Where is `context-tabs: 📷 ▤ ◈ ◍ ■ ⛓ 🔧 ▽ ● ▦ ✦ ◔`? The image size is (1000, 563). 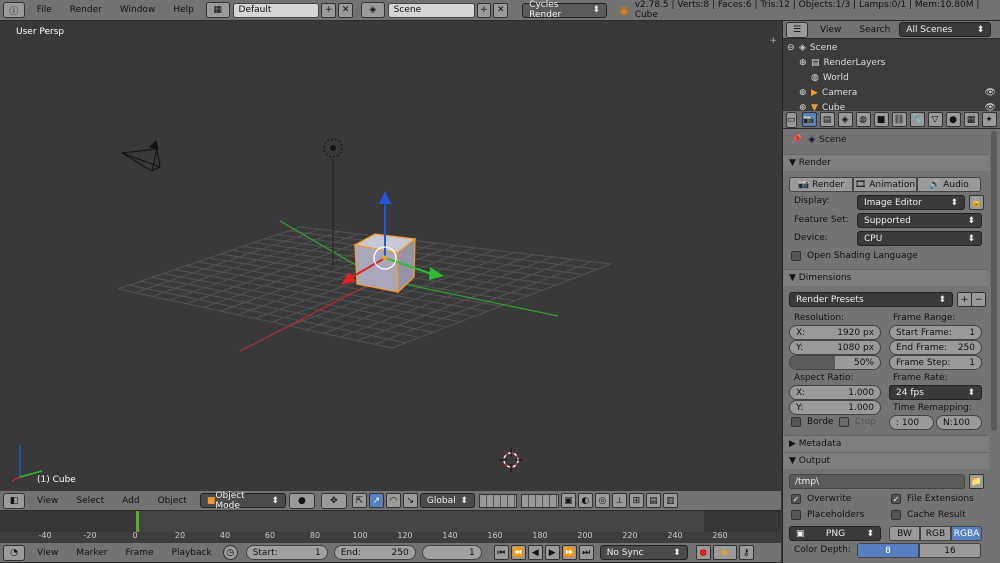
context-tabs: 📷 ▤ ◈ ◍ ■ ⛓ 🔧 ▽ ● ▦ ✦ ◔ is located at coordinates (900, 119).